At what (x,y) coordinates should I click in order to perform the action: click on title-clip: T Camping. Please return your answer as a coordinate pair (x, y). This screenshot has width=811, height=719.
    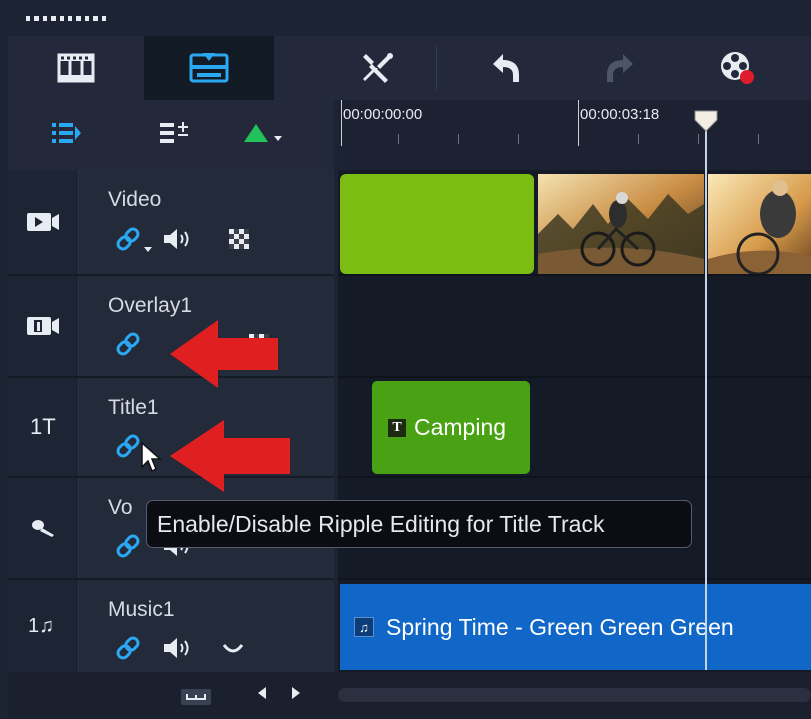
    Looking at the image, I should click on (451, 427).